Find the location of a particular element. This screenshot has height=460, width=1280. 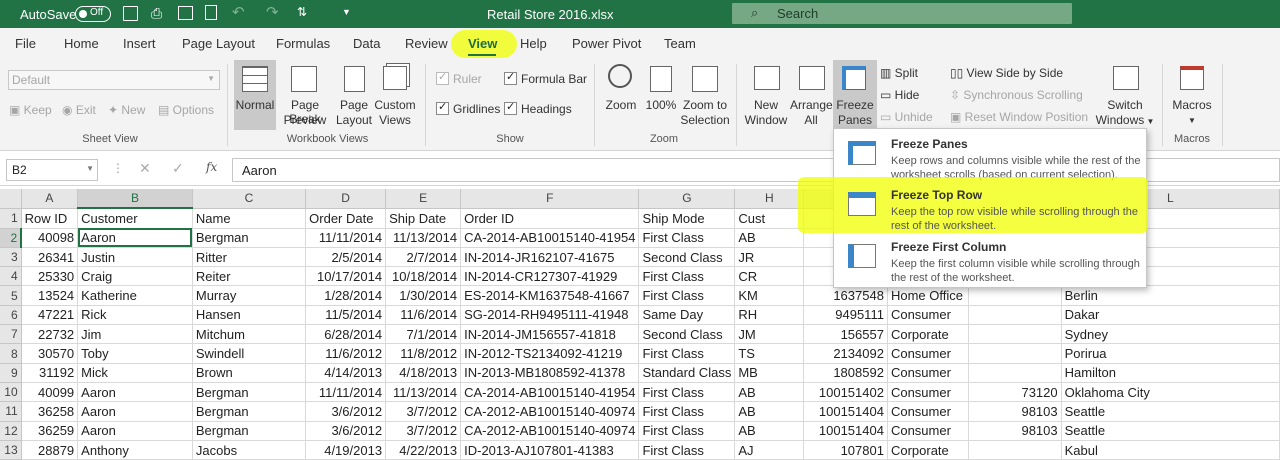

cell: Katherine is located at coordinates (135, 295).